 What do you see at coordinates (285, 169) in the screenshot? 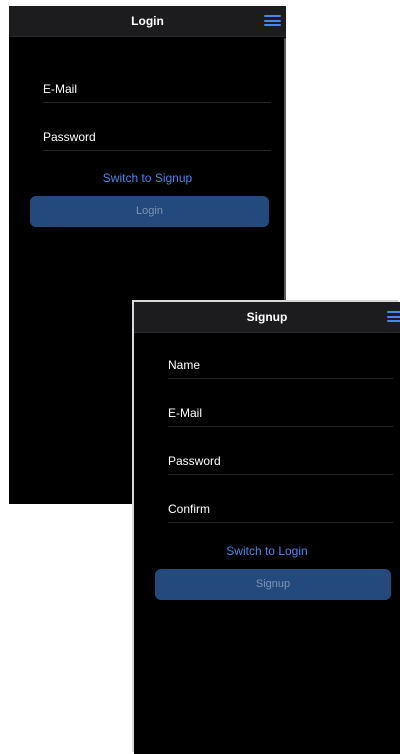
I see `scrollbar` at bounding box center [285, 169].